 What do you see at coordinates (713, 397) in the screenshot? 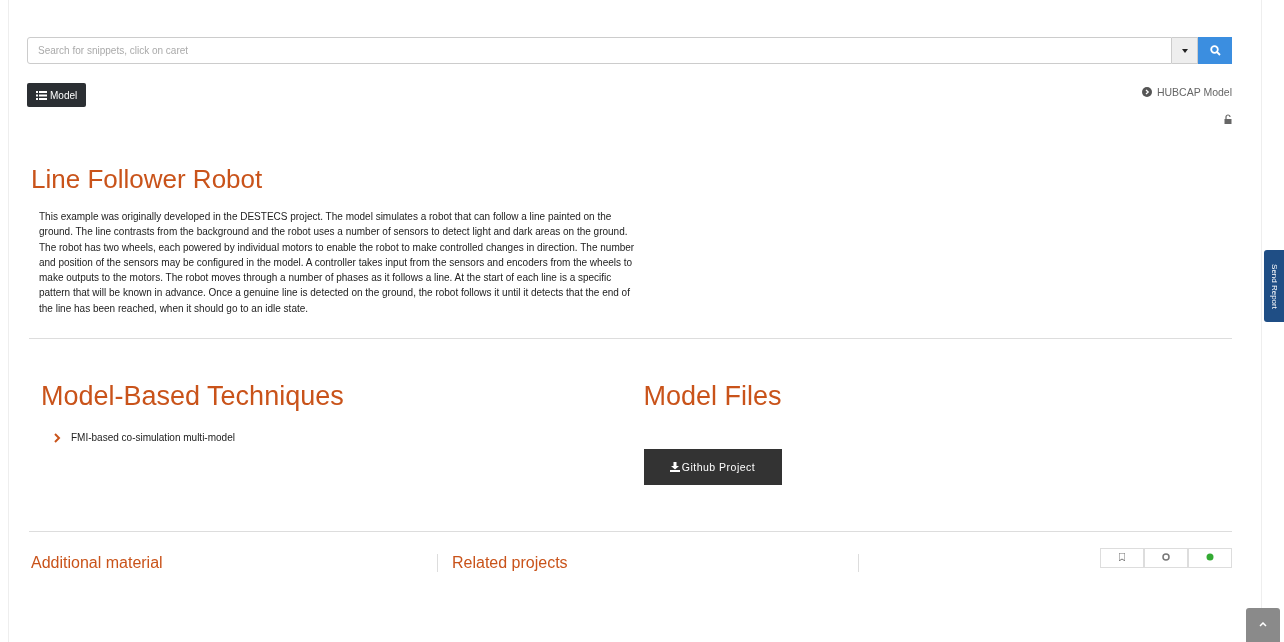
I see `section-heading: Model Files` at bounding box center [713, 397].